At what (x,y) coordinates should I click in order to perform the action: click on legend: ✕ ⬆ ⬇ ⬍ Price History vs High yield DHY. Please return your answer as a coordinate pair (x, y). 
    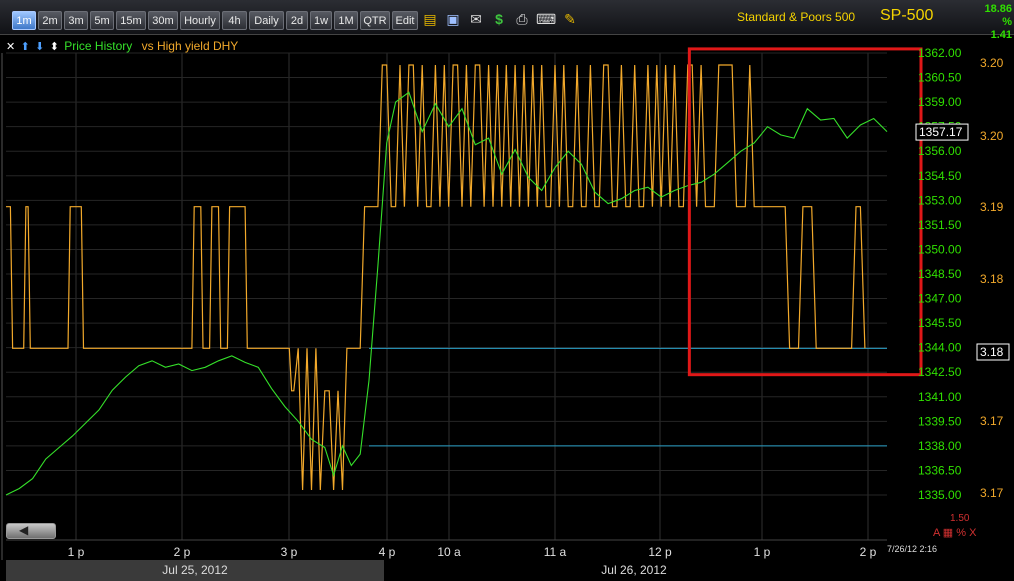
    Looking at the image, I should click on (125, 46).